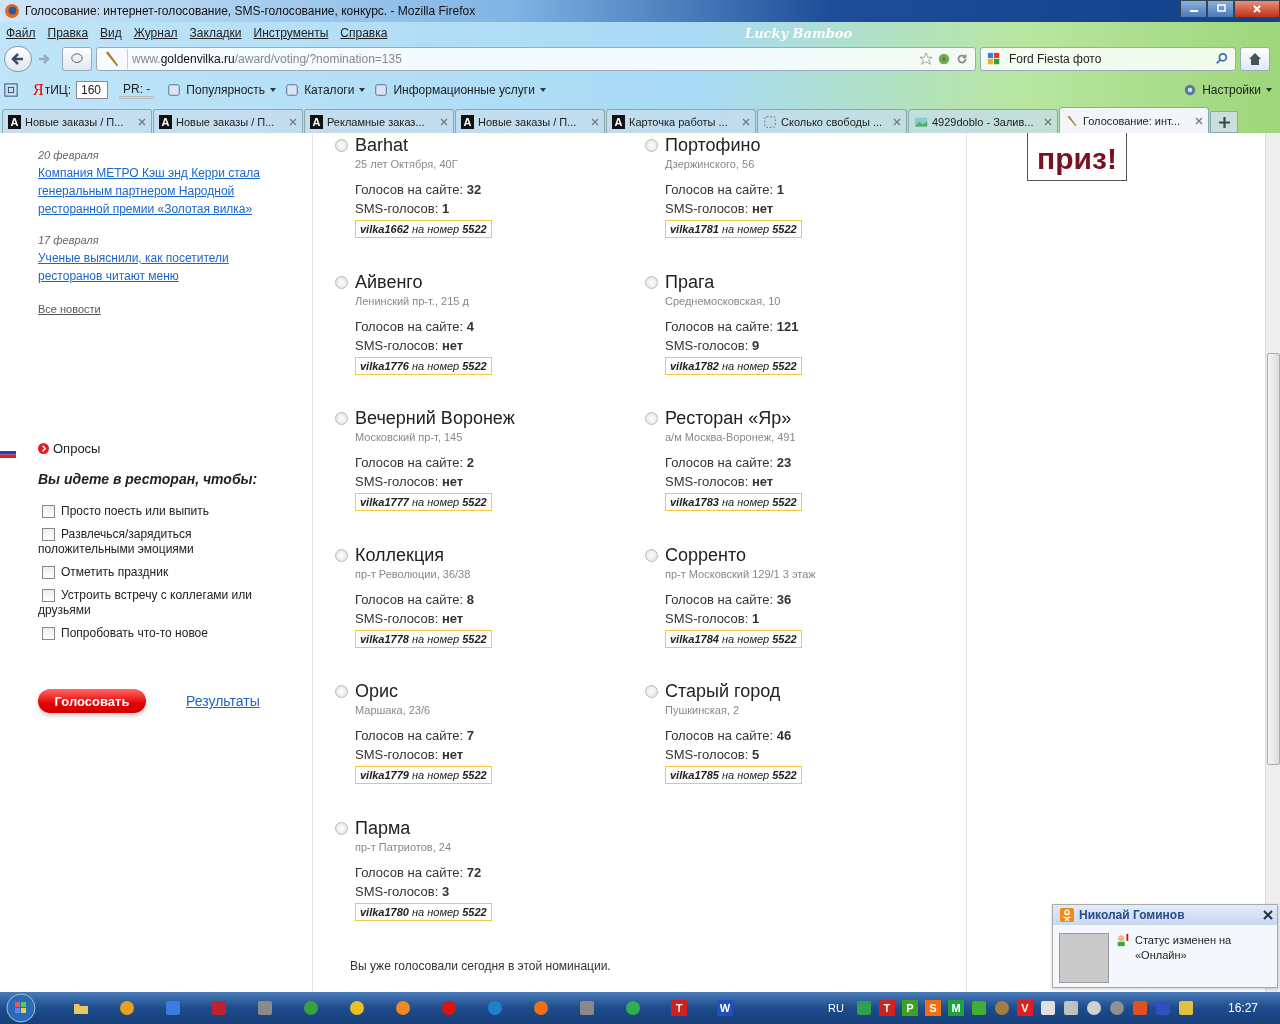  Describe the element at coordinates (536, 59) in the screenshot. I see `address-bar: www.goldenvilka.ru/award/voting/?nomination=135` at that location.